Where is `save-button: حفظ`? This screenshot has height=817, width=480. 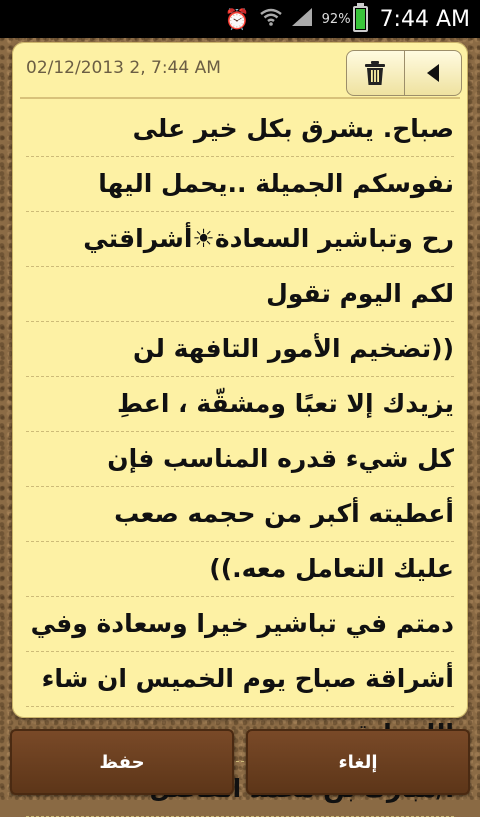 save-button: حفظ is located at coordinates (122, 762).